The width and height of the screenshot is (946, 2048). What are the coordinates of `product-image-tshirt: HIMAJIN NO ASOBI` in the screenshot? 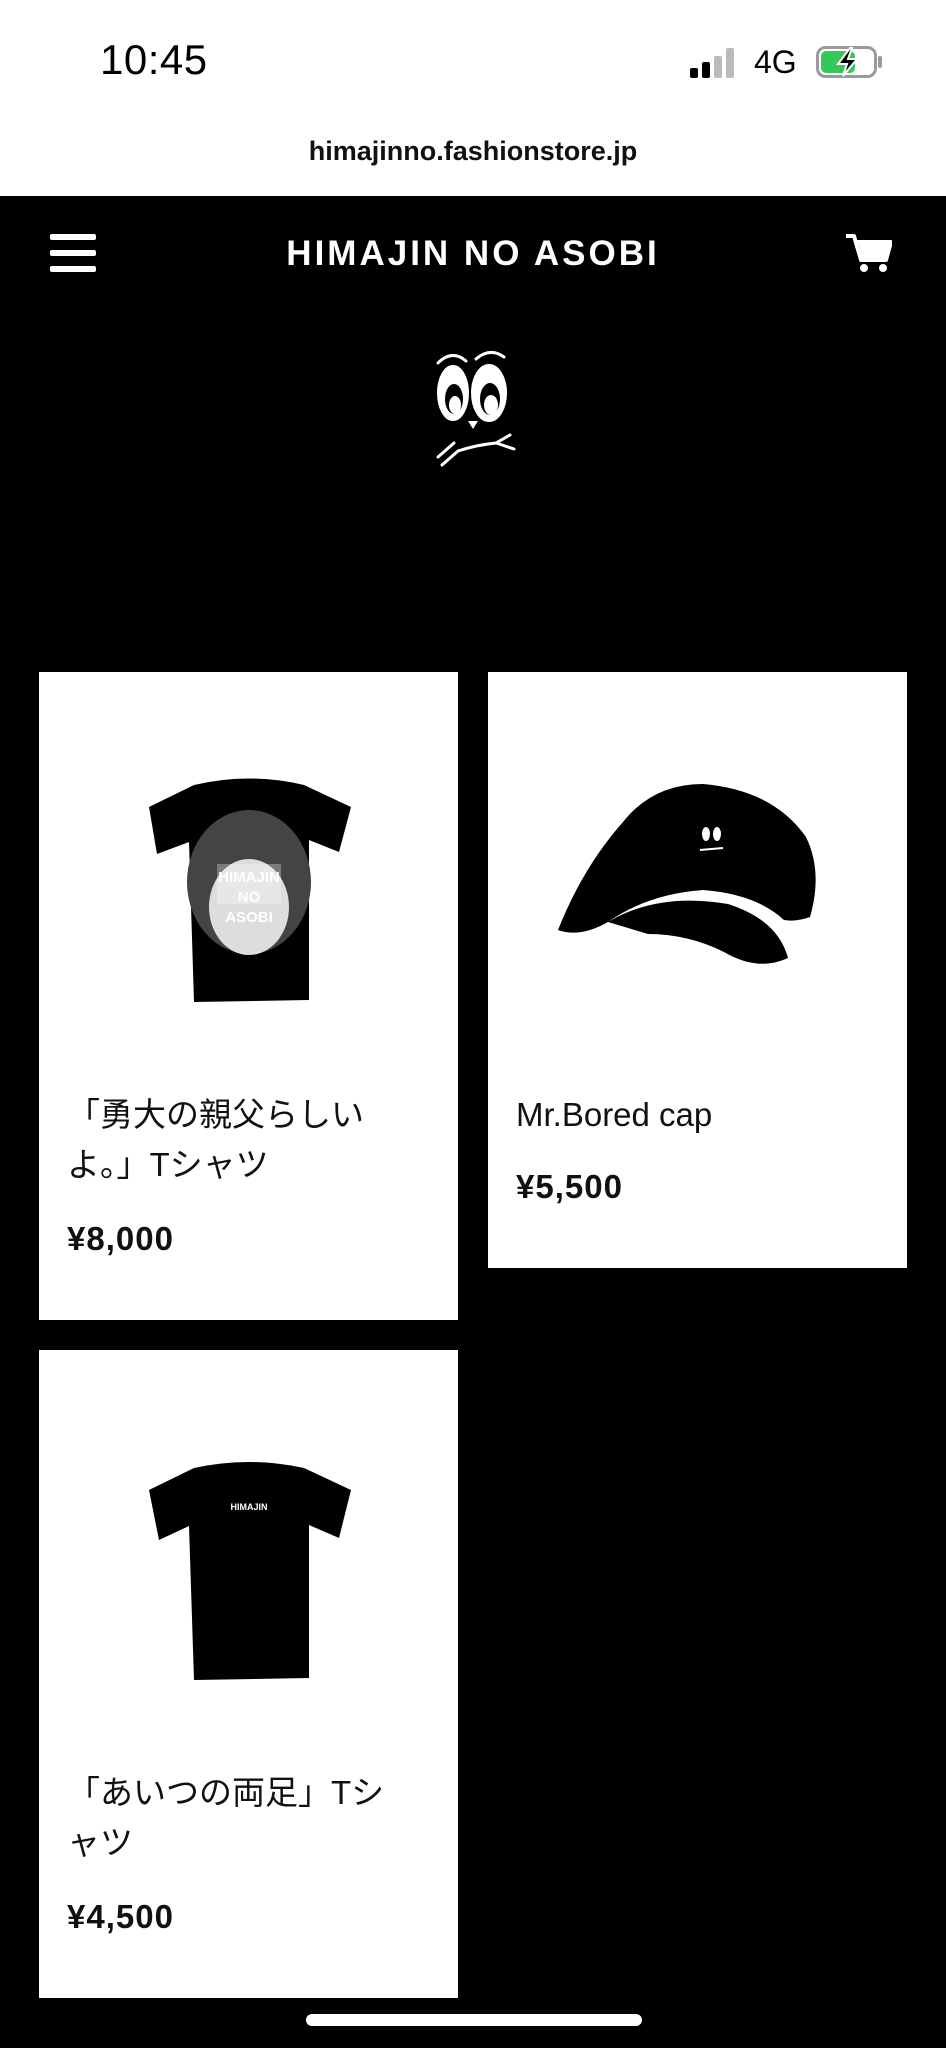 It's located at (248, 852).